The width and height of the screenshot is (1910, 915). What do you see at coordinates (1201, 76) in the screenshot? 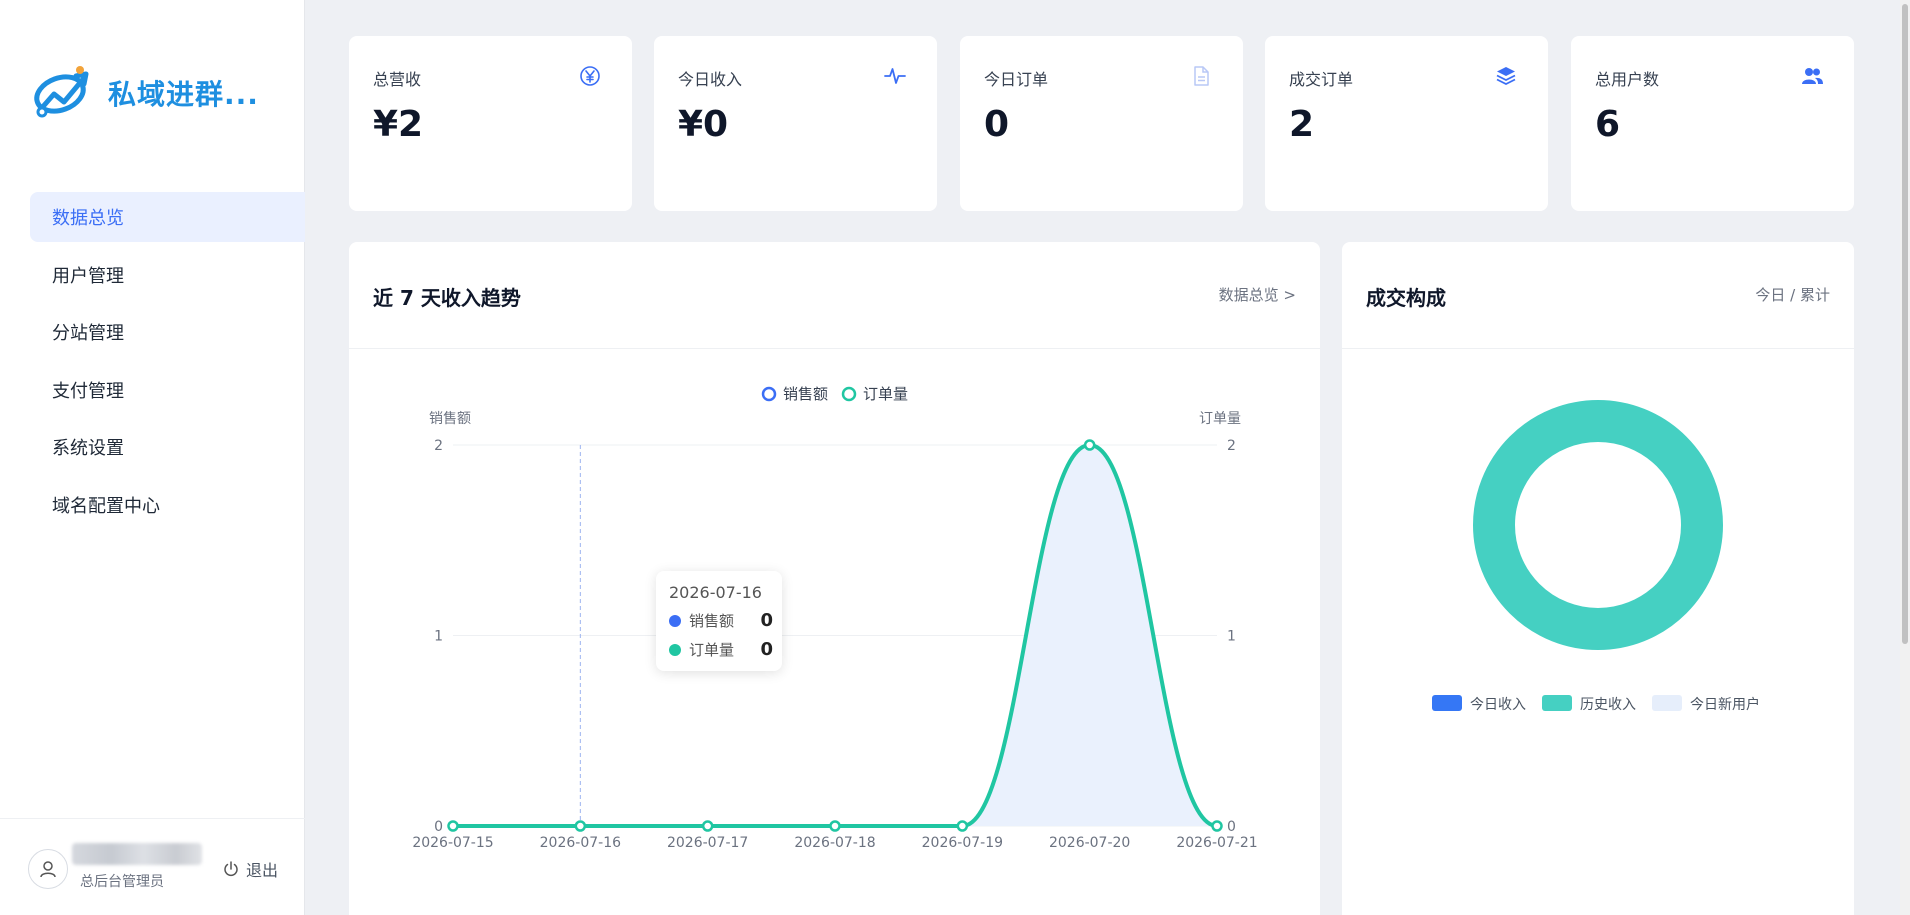
I see `document-icon` at bounding box center [1201, 76].